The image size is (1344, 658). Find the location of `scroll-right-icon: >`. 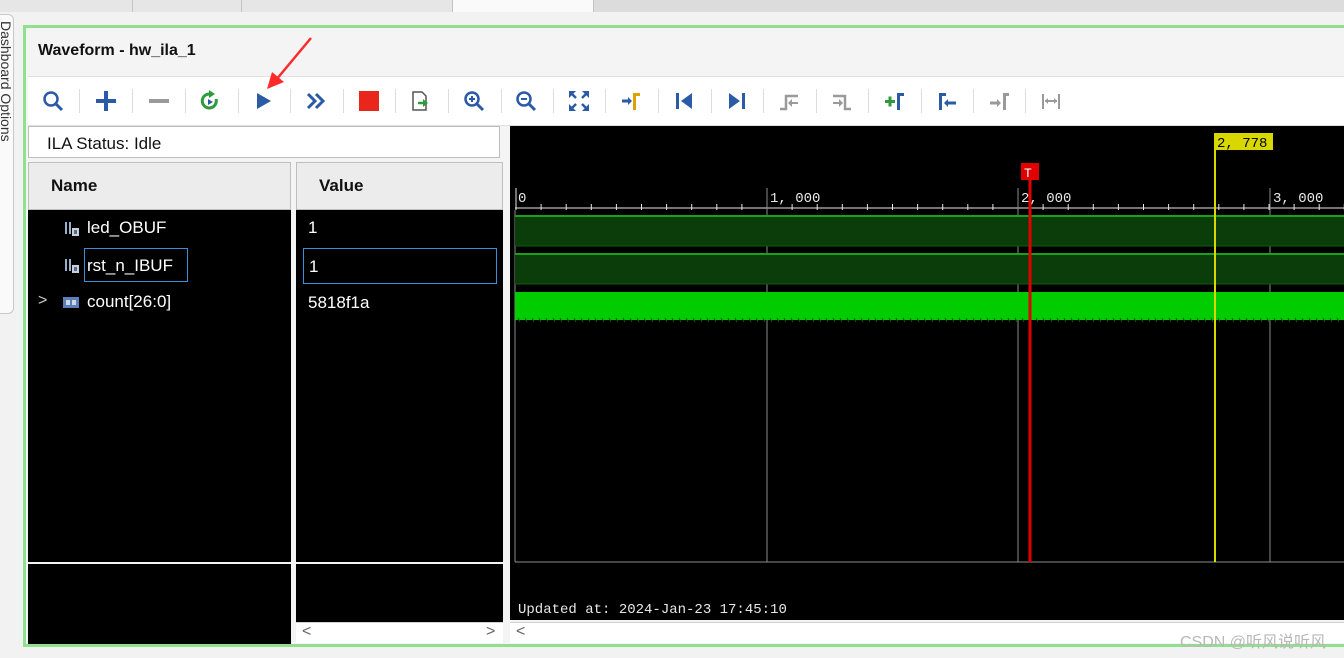

scroll-right-icon: > is located at coordinates (490, 632).